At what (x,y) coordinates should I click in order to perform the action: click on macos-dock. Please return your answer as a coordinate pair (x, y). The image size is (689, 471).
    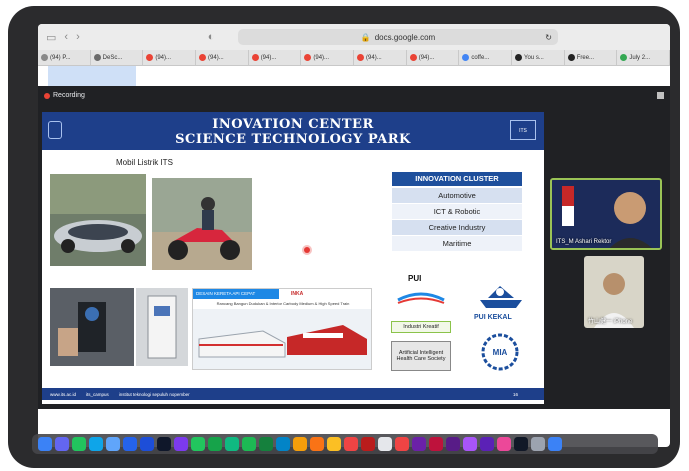
    Looking at the image, I should click on (345, 444).